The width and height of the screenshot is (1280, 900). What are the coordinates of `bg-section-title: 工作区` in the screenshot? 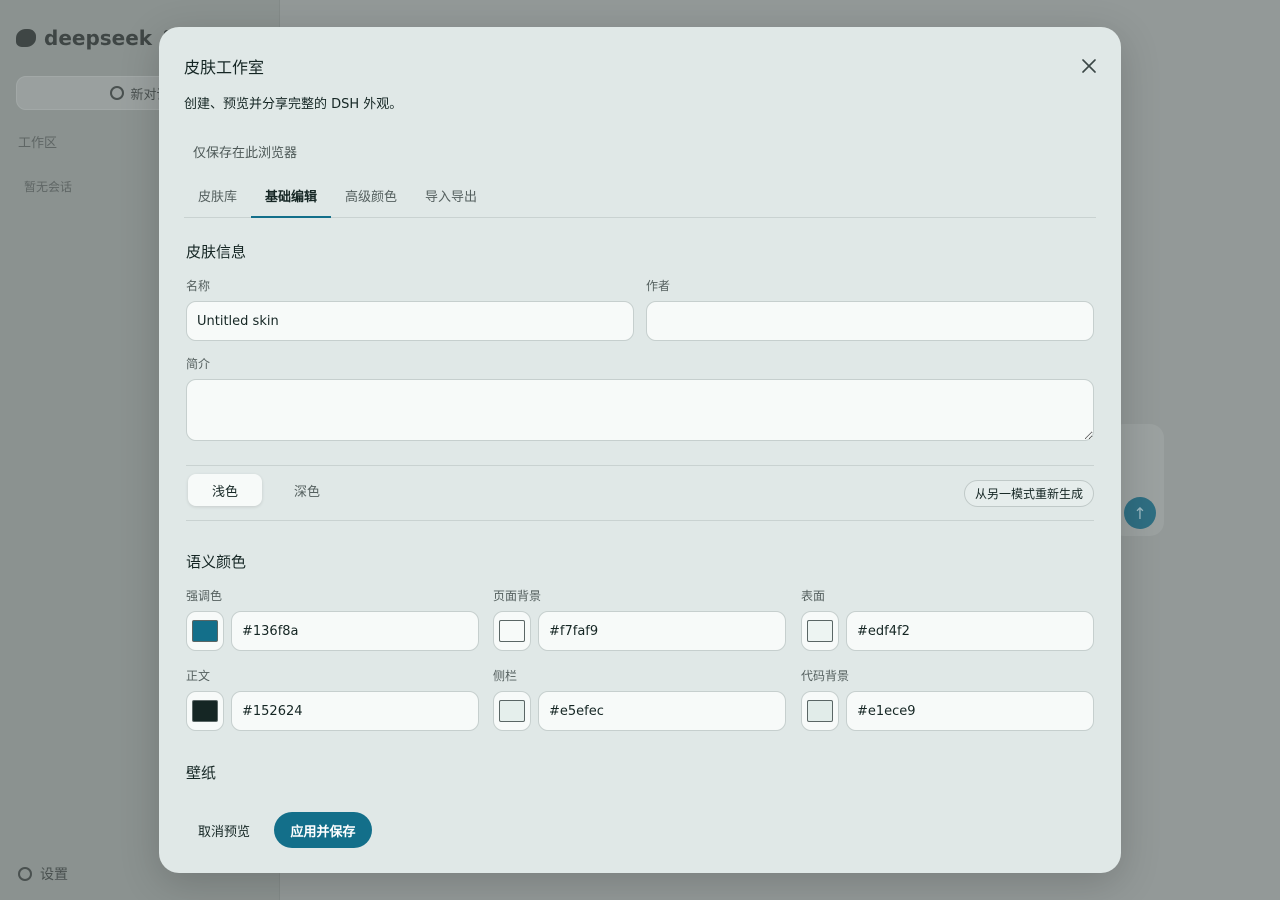 It's located at (38, 143).